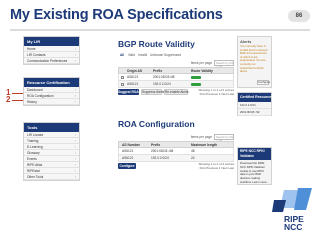 This screenshot has height=240, width=320. What do you see at coordinates (152, 92) in the screenshot?
I see `suppress-alerts-button: Suppress Alerts` at bounding box center [152, 92].